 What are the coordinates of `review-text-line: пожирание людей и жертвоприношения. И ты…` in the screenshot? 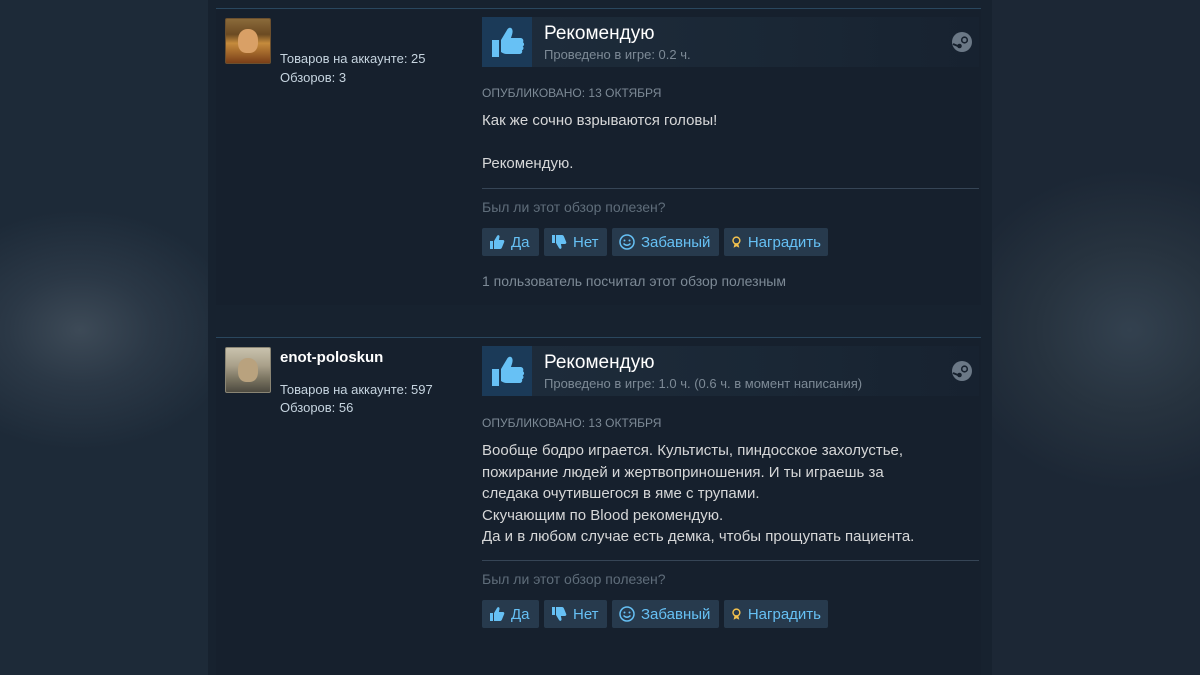 It's located at (683, 472).